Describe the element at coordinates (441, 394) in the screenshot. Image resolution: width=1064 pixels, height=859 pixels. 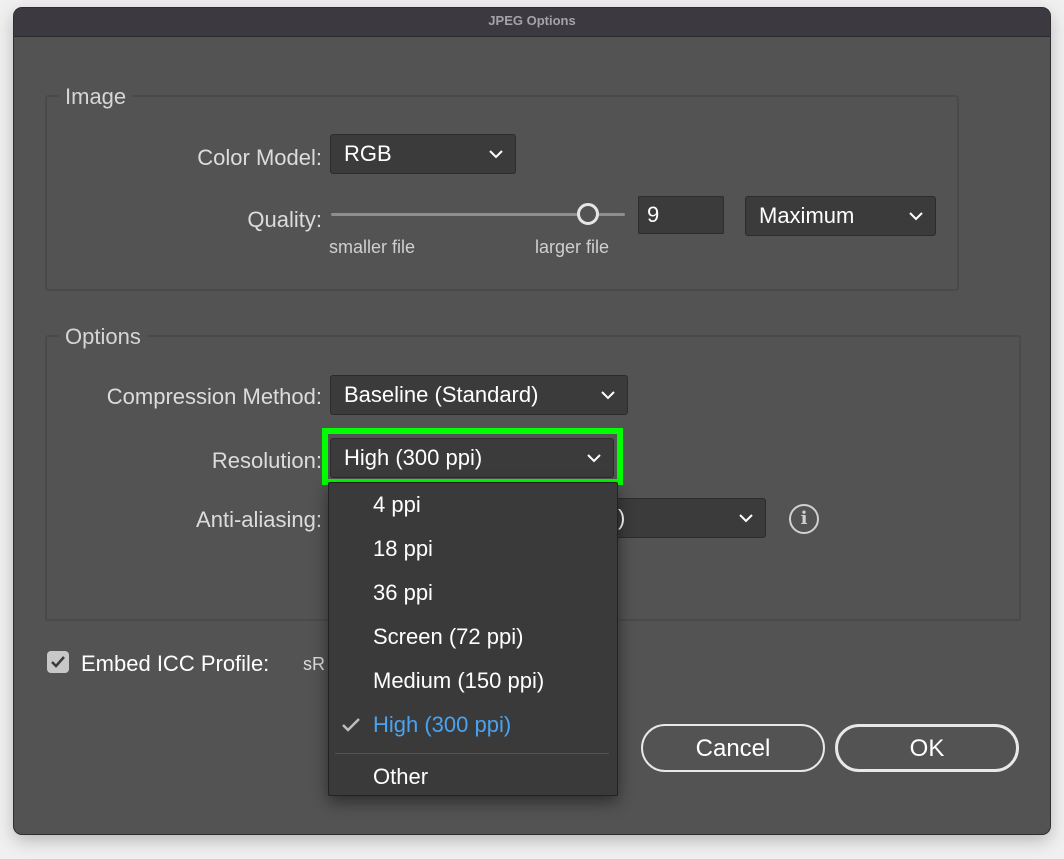
I see `compression-method-value: Baseline (Standard)` at that location.